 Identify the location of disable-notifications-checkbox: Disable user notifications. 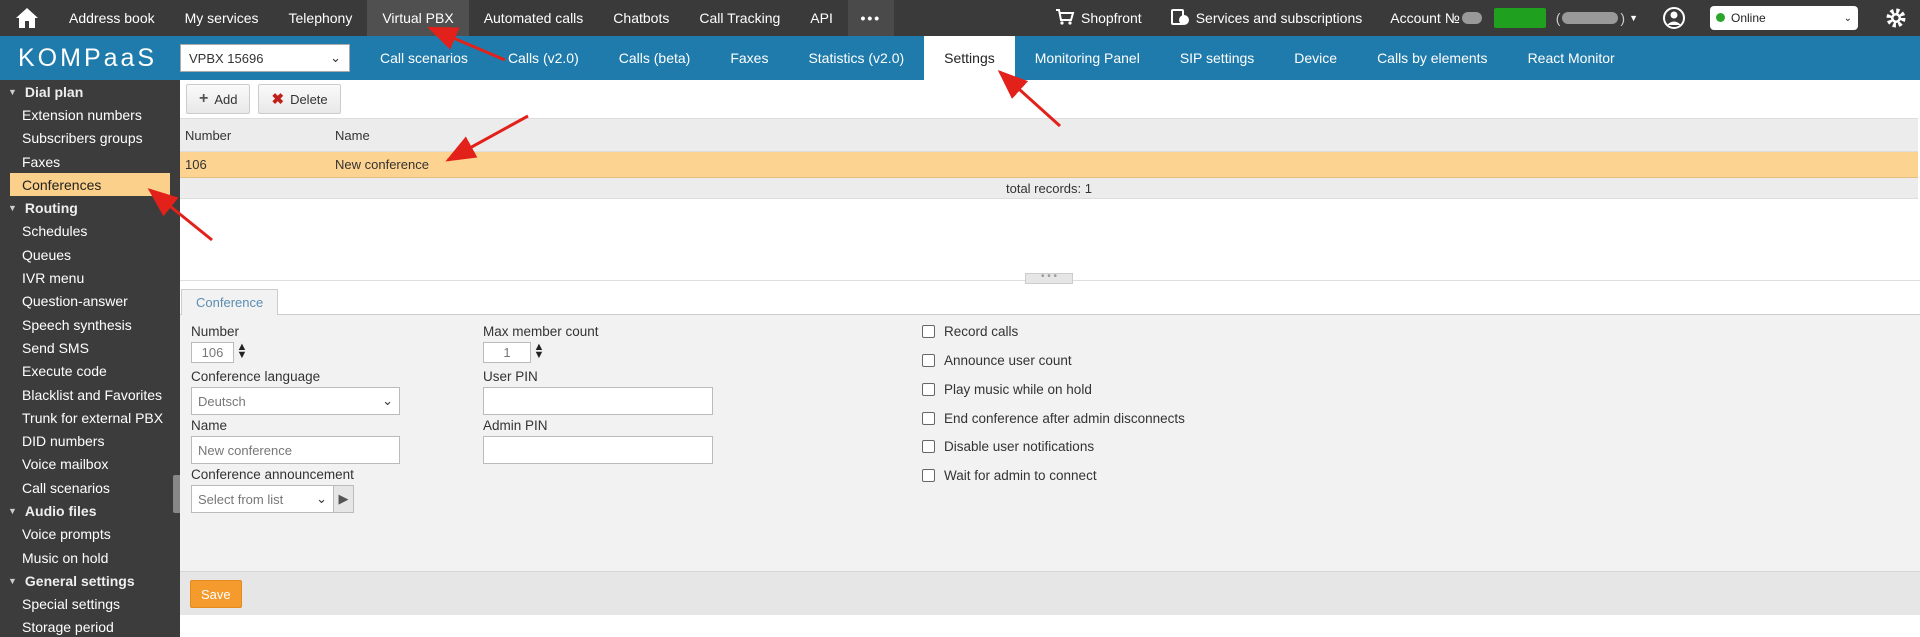
(1008, 446).